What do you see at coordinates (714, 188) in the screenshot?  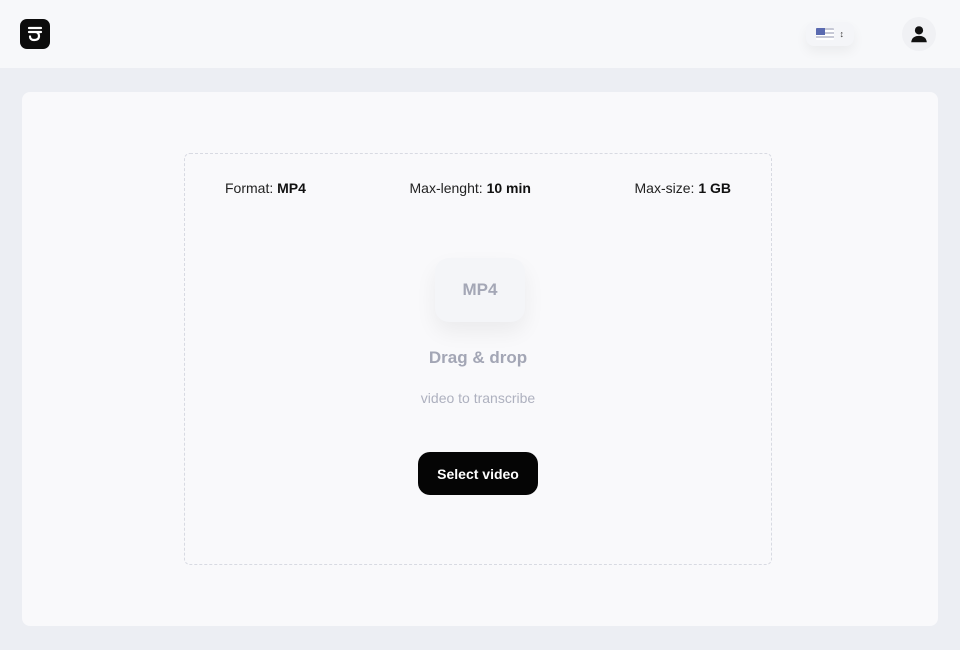 I see `max-size-value: 1 GB` at bounding box center [714, 188].